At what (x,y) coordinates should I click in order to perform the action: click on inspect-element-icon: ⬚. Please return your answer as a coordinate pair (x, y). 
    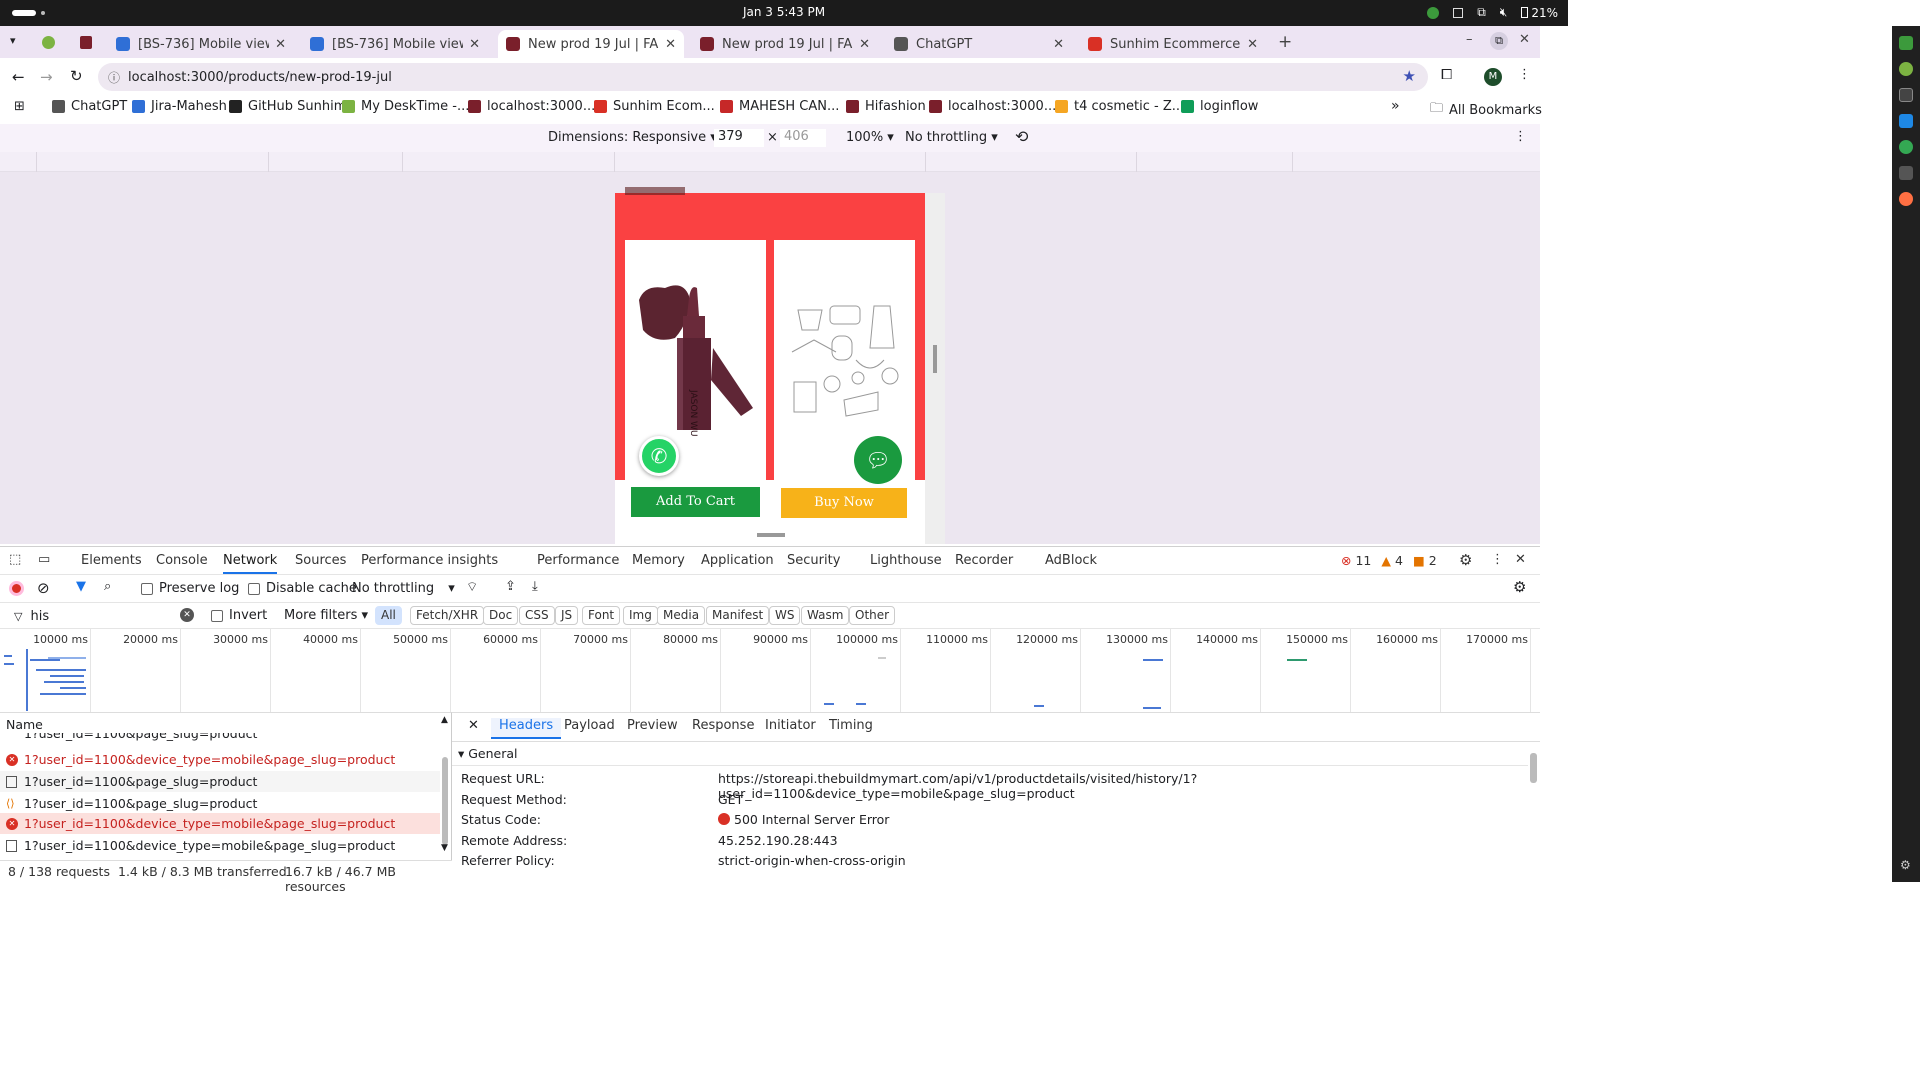
    Looking at the image, I should click on (15, 559).